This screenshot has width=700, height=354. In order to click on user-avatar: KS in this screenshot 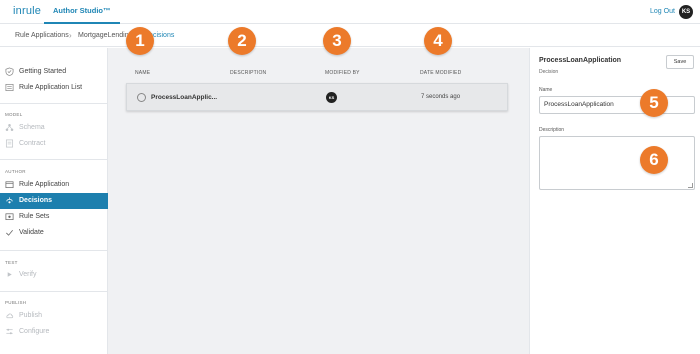, I will do `click(686, 12)`.